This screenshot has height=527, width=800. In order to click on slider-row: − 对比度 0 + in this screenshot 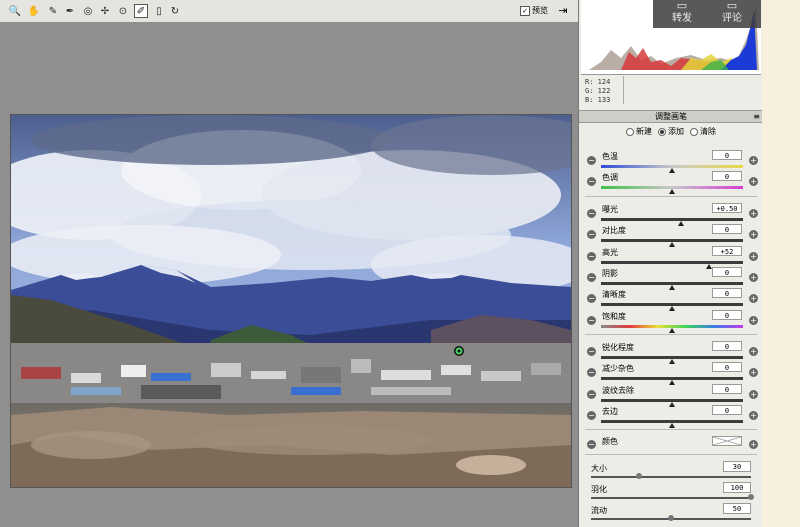, I will do `click(671, 236)`.